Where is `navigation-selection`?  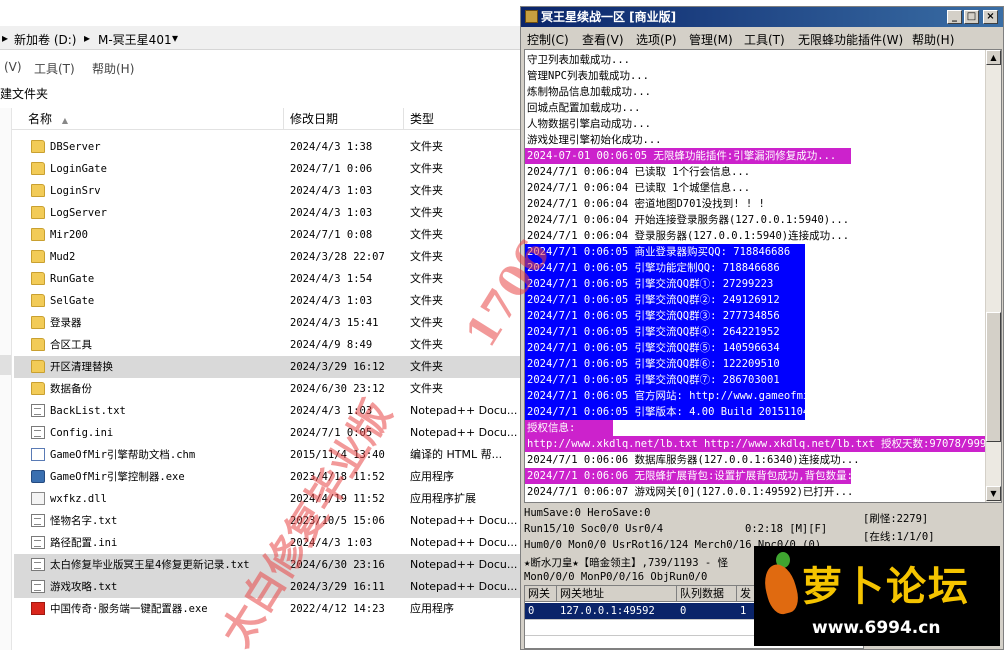
navigation-selection is located at coordinates (5, 365).